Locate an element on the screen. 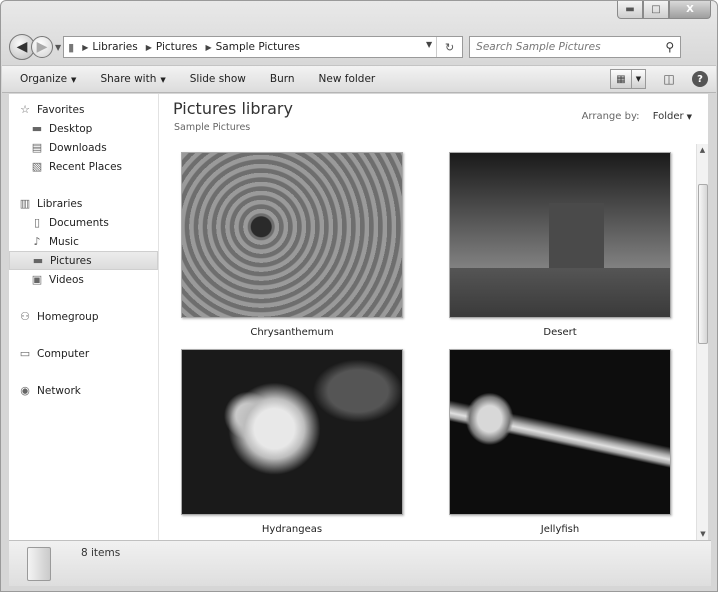 This screenshot has height=592, width=718. arrange-by-label: Arrange by: is located at coordinates (610, 116).